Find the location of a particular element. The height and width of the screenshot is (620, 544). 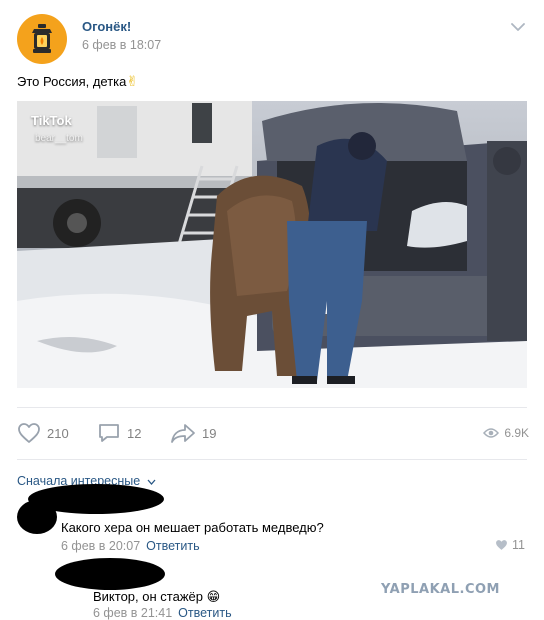

comment-text: Виктор, он стажёр 😁 is located at coordinates (156, 597).